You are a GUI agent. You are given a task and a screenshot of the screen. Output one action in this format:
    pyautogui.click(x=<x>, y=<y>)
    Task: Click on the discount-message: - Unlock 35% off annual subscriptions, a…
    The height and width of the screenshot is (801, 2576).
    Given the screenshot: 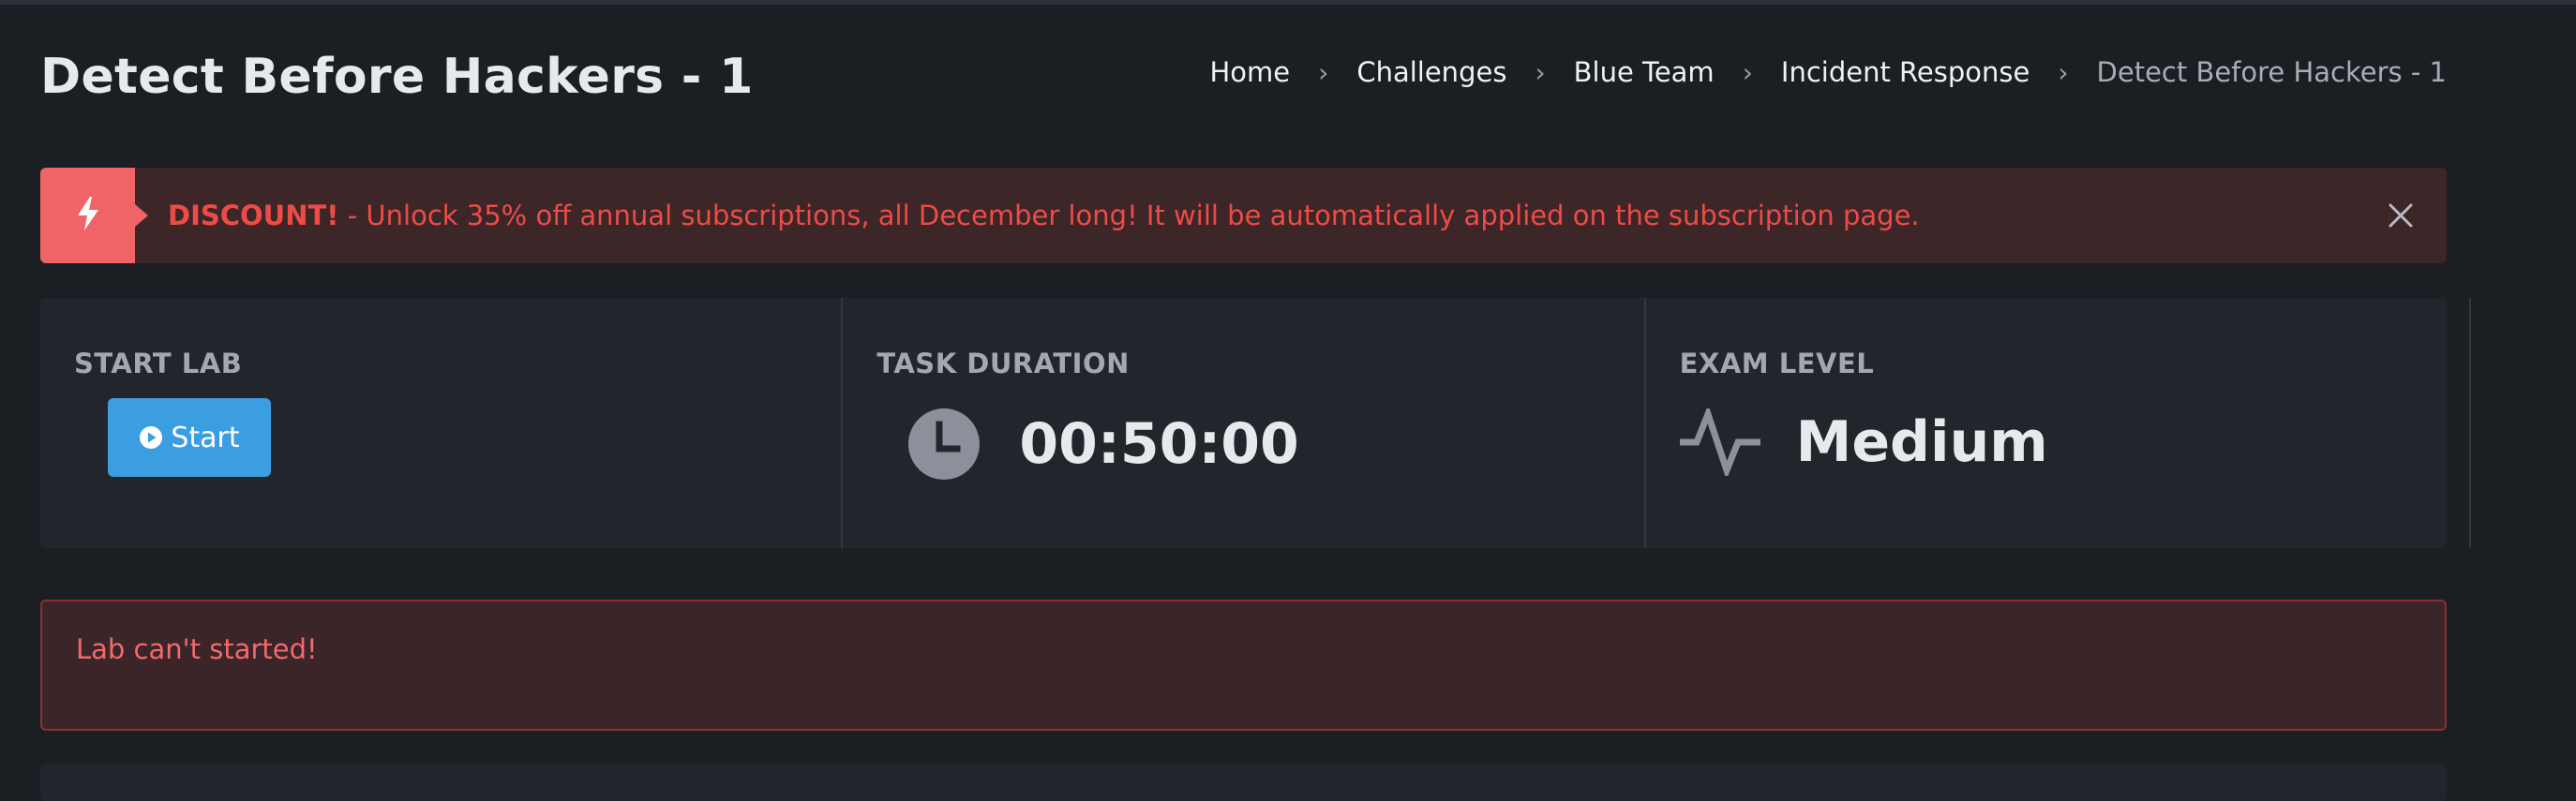 What is the action you would take?
    pyautogui.click(x=1129, y=215)
    